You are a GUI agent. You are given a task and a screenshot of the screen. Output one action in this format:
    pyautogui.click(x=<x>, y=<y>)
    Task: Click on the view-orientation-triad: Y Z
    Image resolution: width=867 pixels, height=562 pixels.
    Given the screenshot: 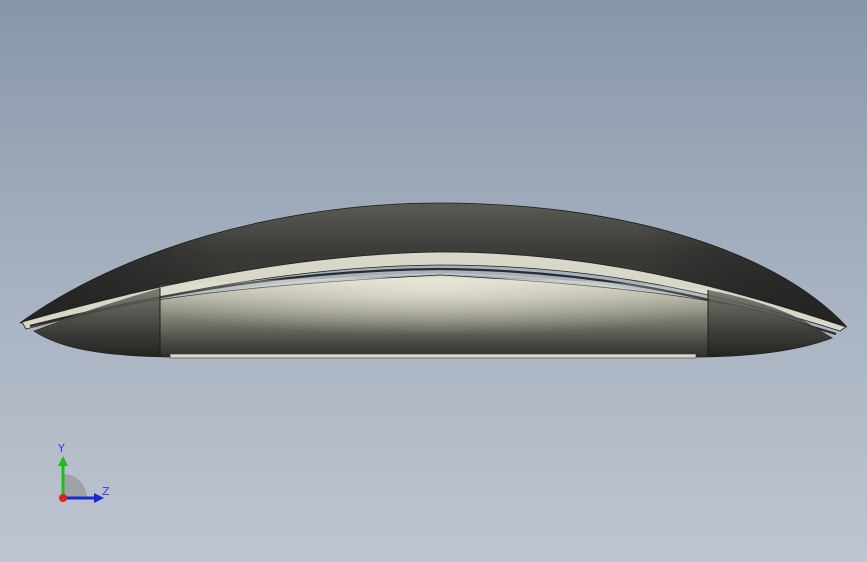 What is the action you would take?
    pyautogui.click(x=83, y=475)
    